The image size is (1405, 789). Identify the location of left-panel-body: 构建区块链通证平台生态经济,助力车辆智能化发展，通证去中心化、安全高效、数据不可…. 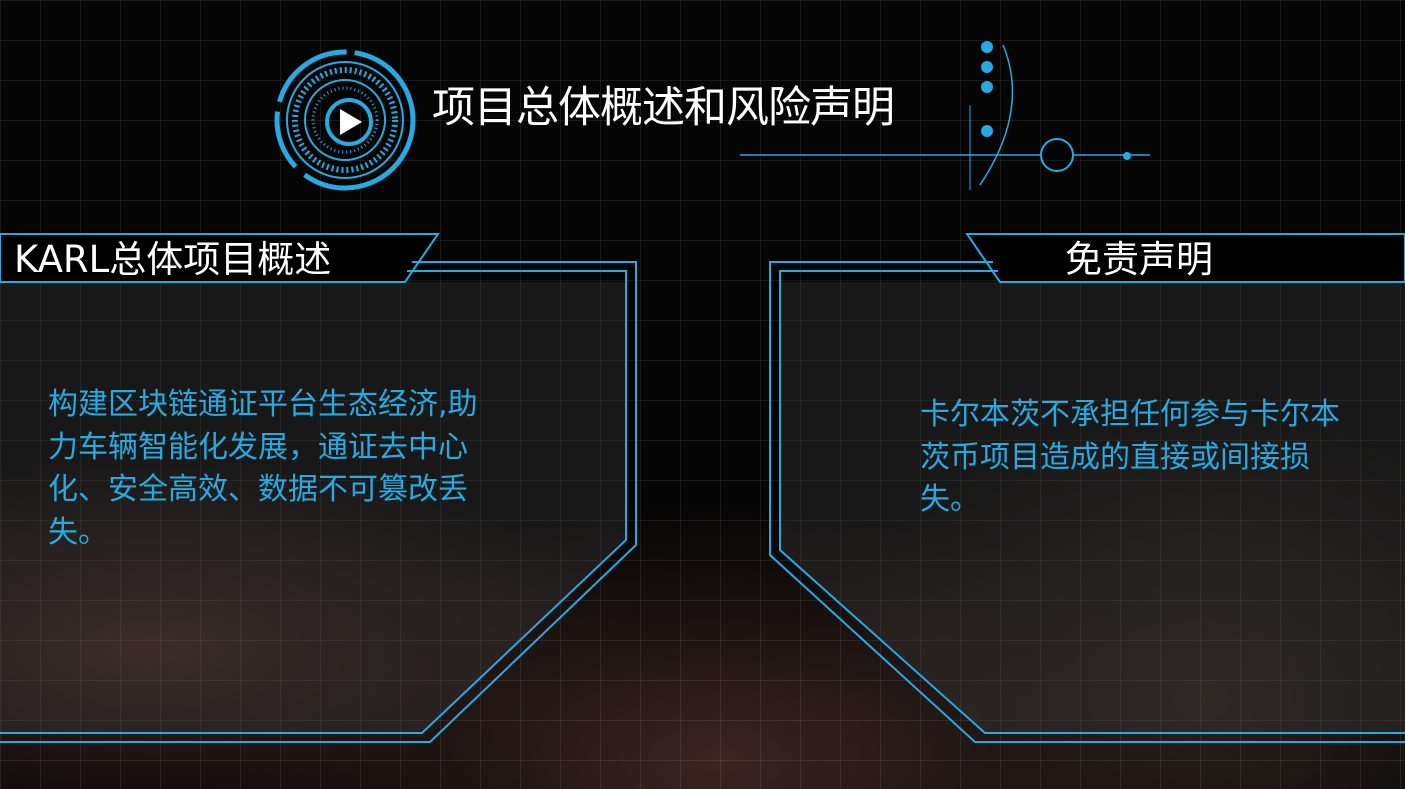
(263, 468).